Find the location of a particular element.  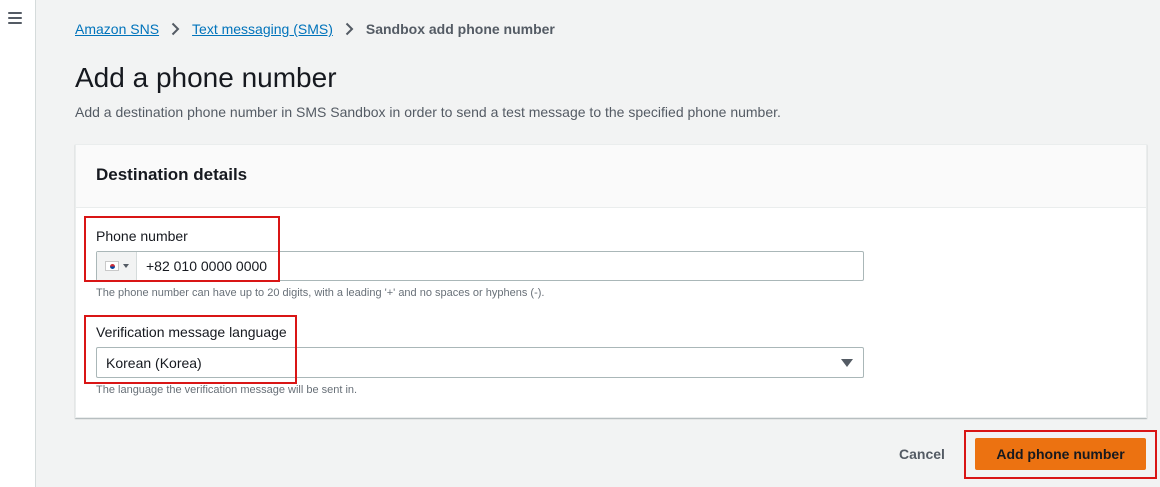

add-phone-number-button: Add phone number is located at coordinates (1060, 454).